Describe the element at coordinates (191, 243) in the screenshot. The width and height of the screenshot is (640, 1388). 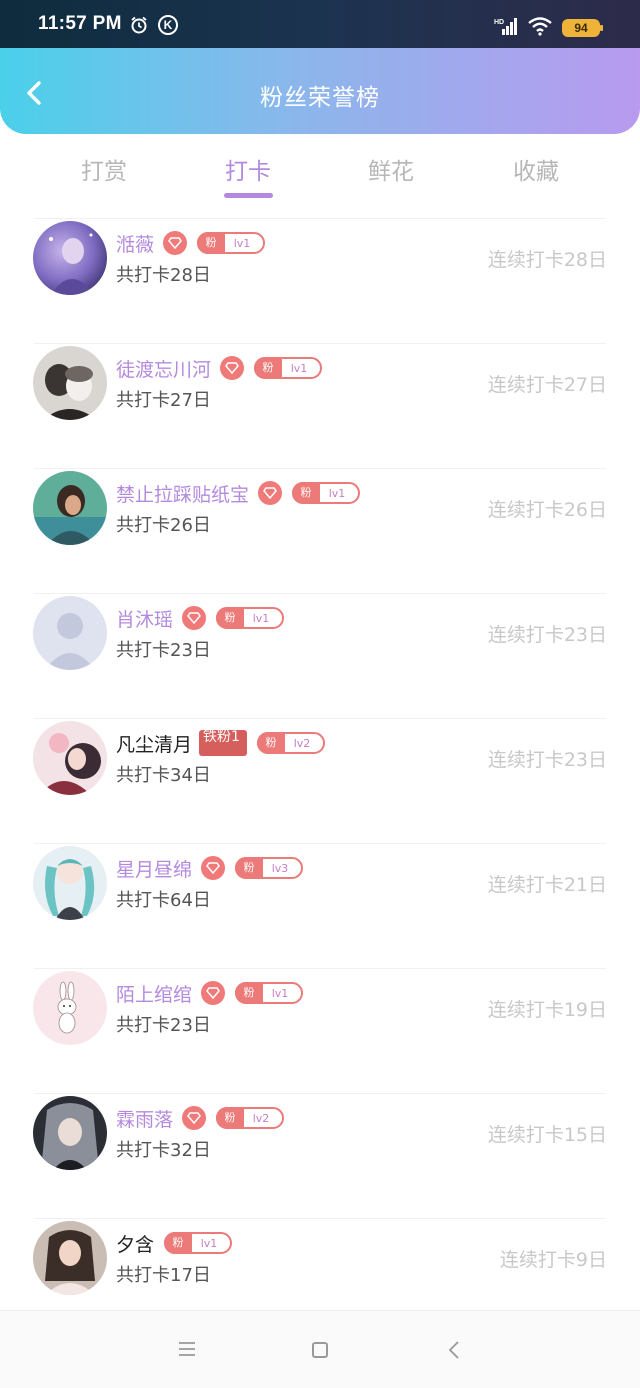
I see `name-line: 湉薇 粉 lv1` at that location.